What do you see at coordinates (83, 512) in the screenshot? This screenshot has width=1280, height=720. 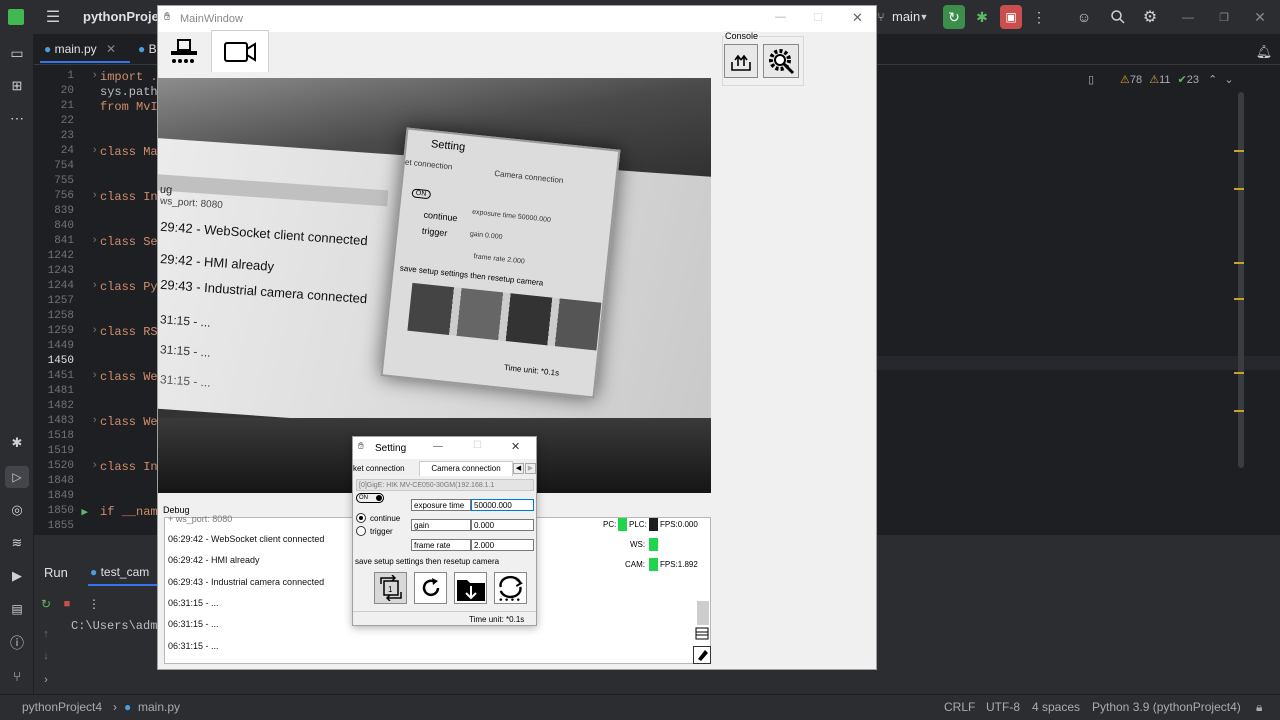 I see `run-gutter-icon: ▶` at bounding box center [83, 512].